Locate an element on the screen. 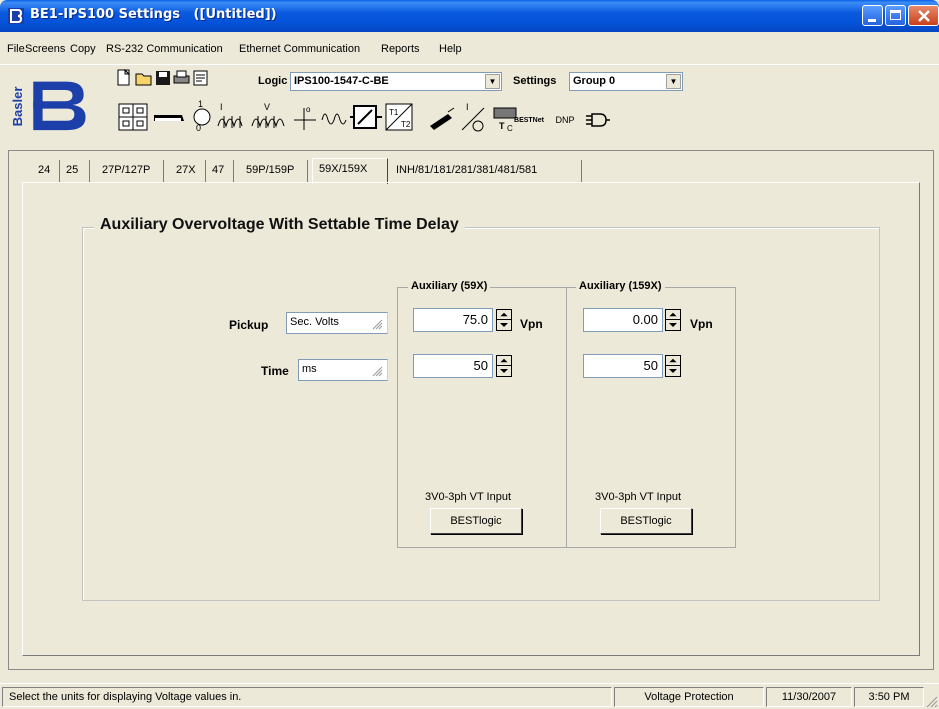  oscillography-icon is located at coordinates (334, 119).